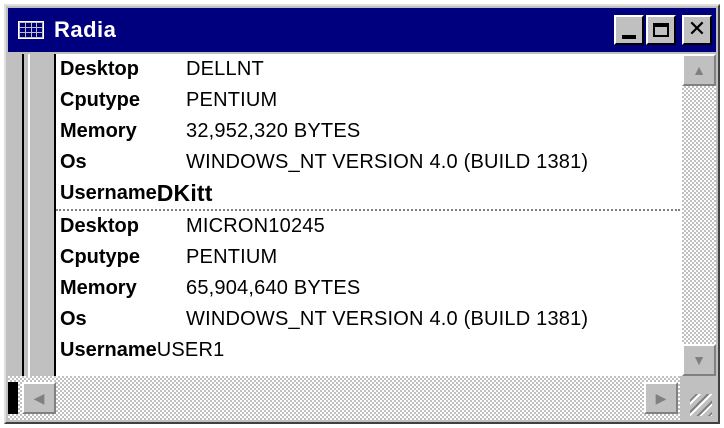  What do you see at coordinates (362, 398) in the screenshot?
I see `horizontal-scrollbar: ◀ ▶` at bounding box center [362, 398].